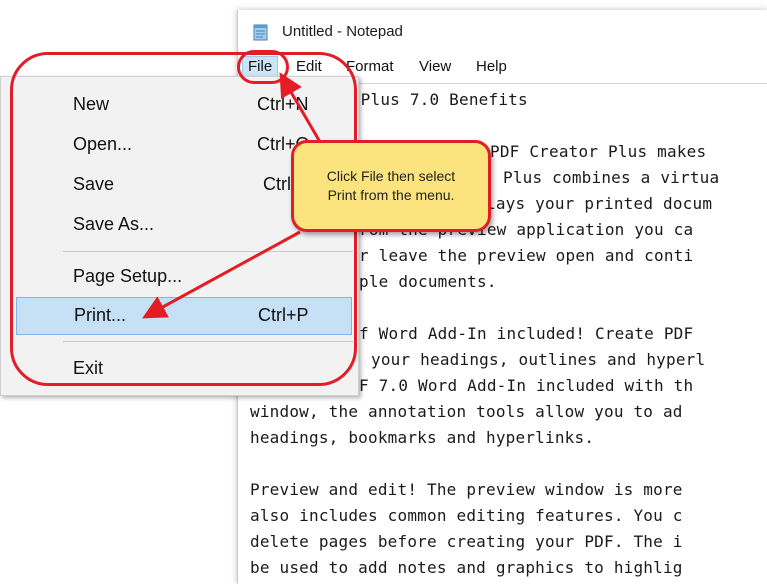 The image size is (767, 584). Describe the element at coordinates (598, 151) in the screenshot. I see `editor-line: PDF Creator Plus makes` at that location.